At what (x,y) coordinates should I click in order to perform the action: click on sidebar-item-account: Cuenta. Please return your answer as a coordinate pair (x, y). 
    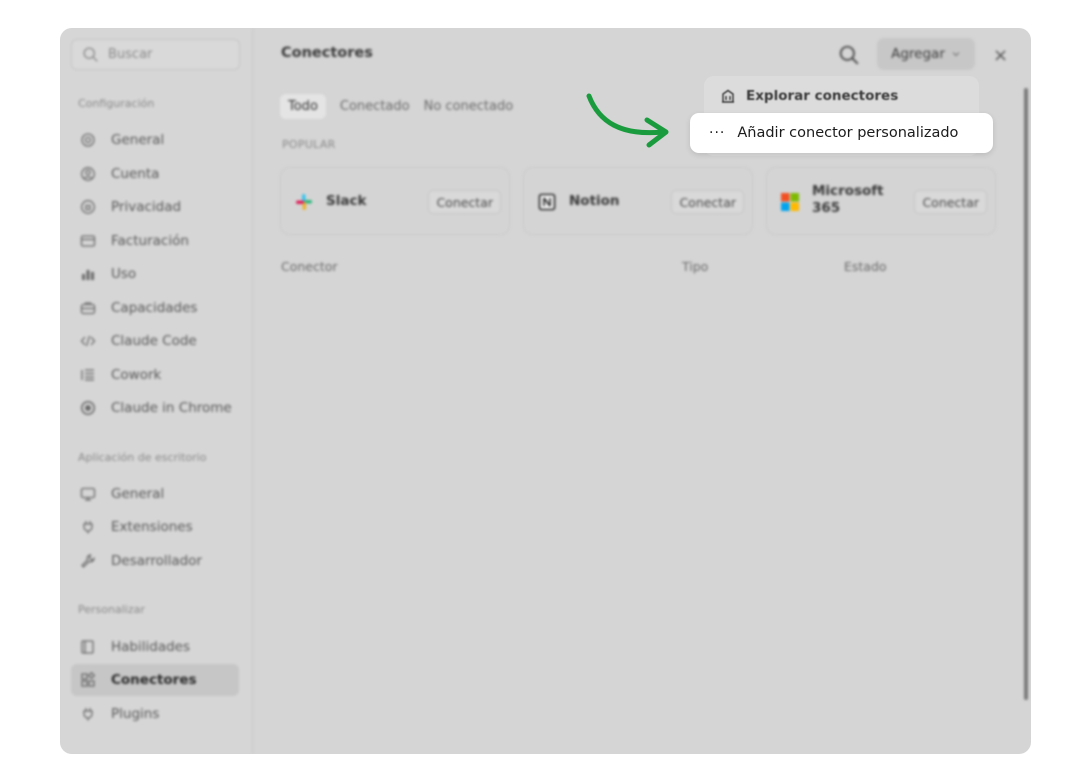
    Looking at the image, I should click on (155, 174).